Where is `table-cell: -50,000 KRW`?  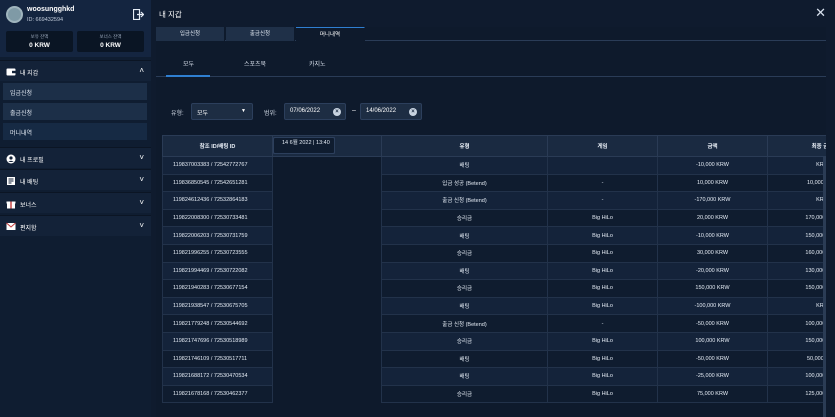
table-cell: -50,000 KRW is located at coordinates (712, 323).